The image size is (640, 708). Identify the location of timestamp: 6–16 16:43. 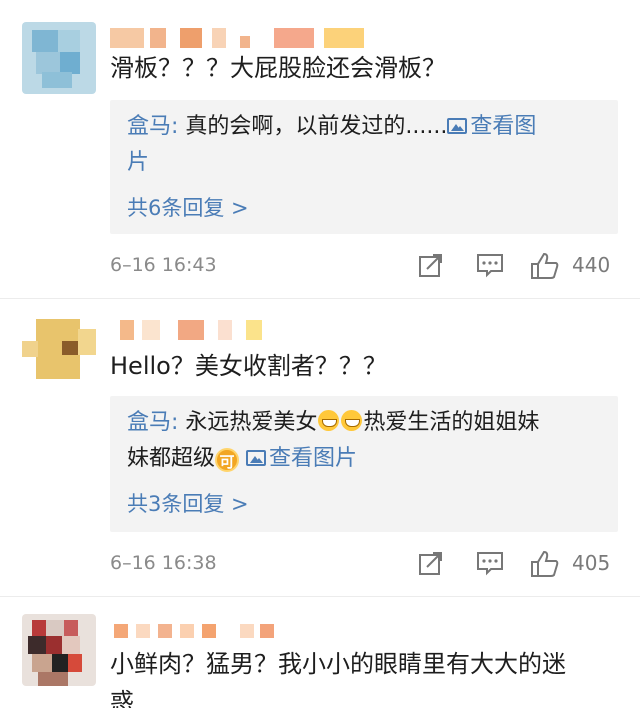
(163, 265).